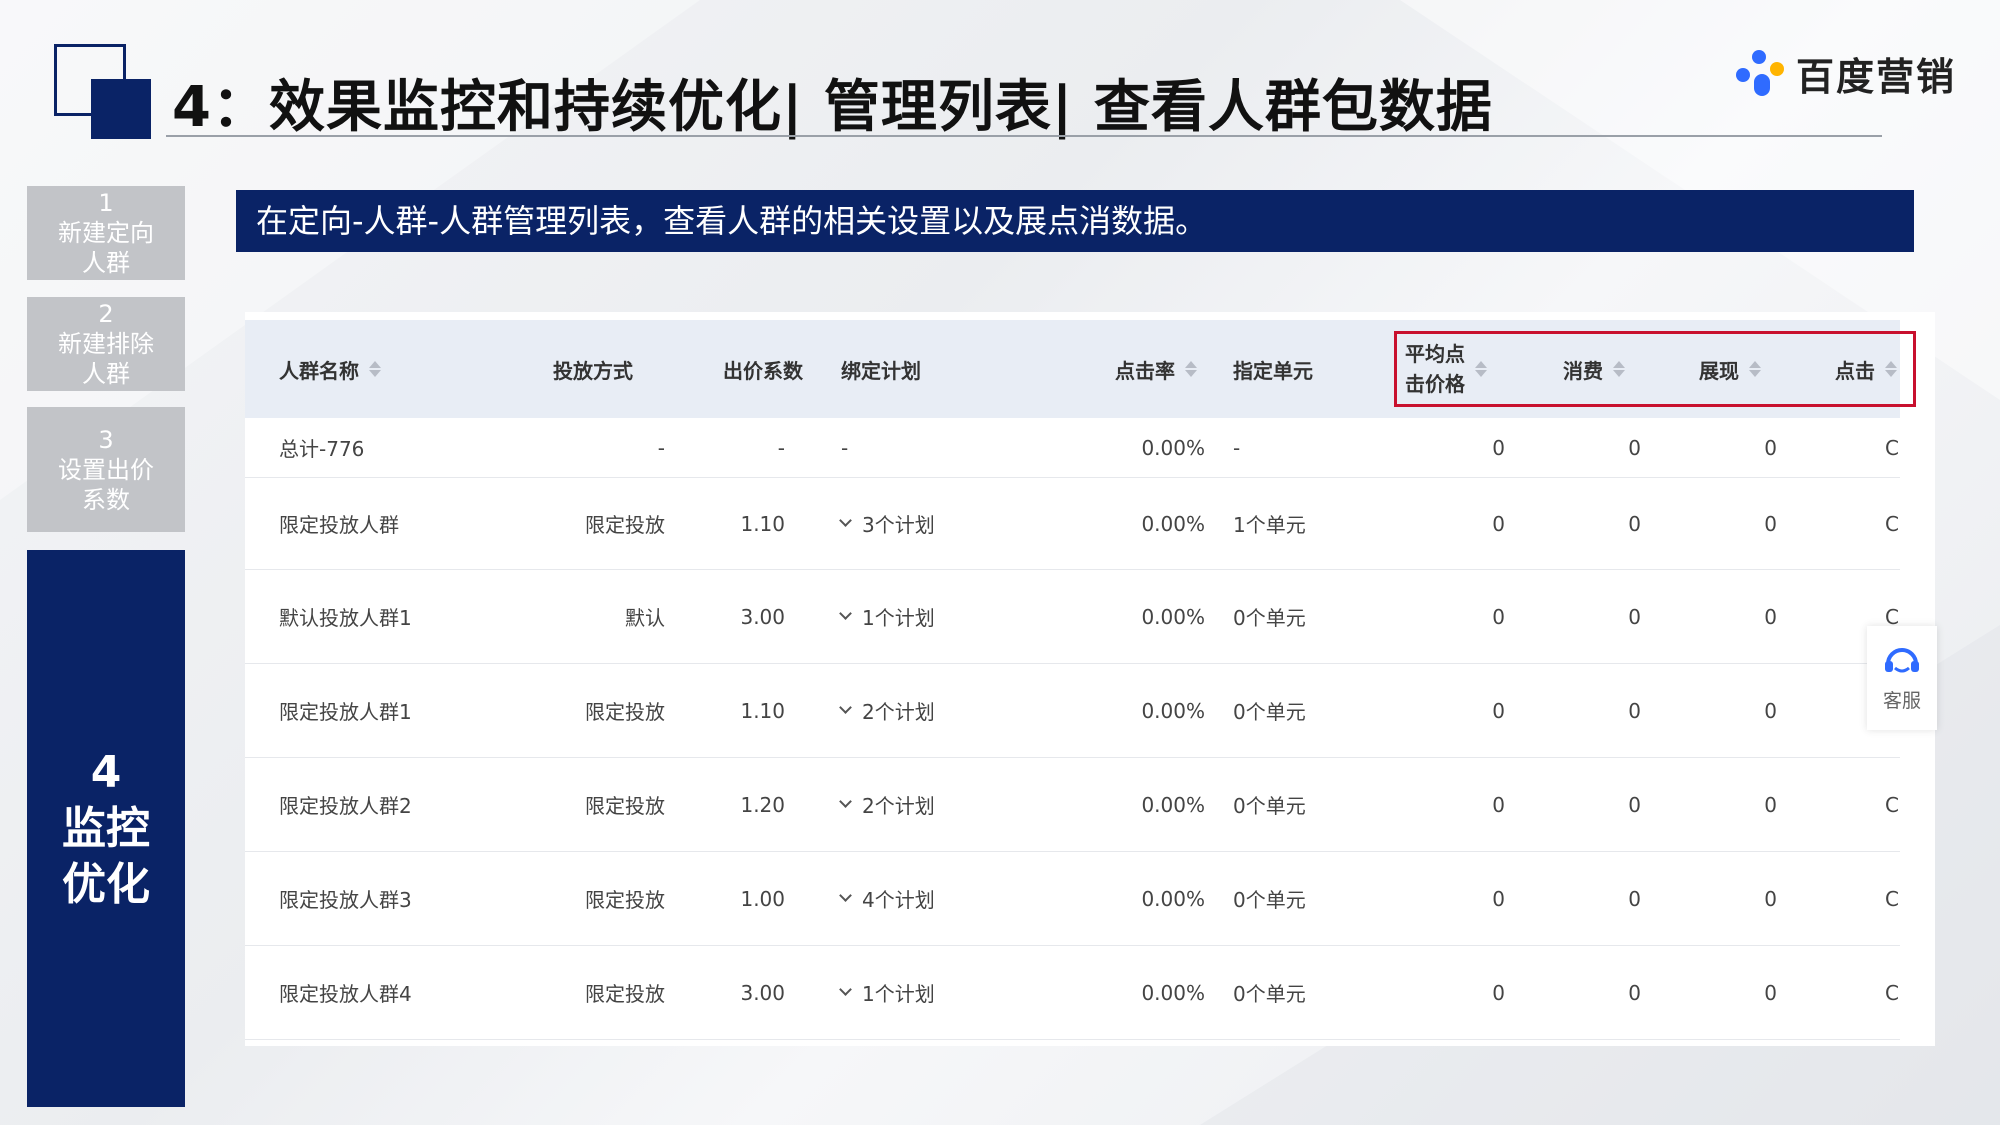 Image resolution: width=2000 pixels, height=1125 pixels. Describe the element at coordinates (1844, 73) in the screenshot. I see `brand-logo: 百度营销` at that location.